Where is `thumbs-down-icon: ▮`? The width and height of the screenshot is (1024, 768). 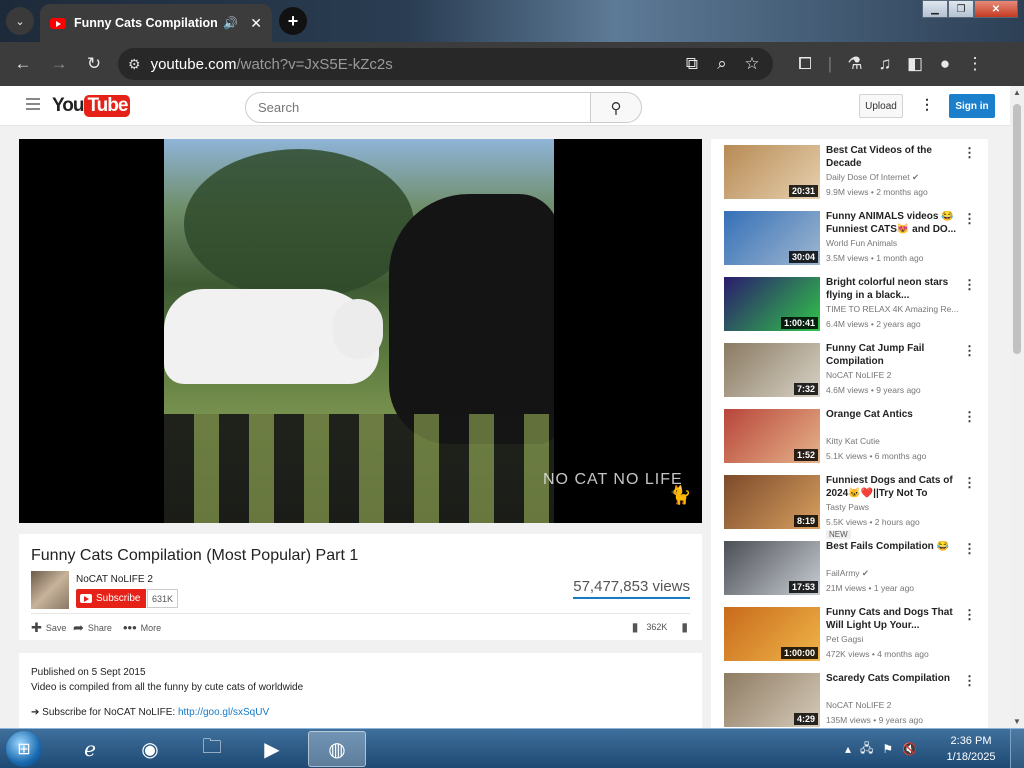
thumbs-down-icon: ▮ is located at coordinates (684, 627).